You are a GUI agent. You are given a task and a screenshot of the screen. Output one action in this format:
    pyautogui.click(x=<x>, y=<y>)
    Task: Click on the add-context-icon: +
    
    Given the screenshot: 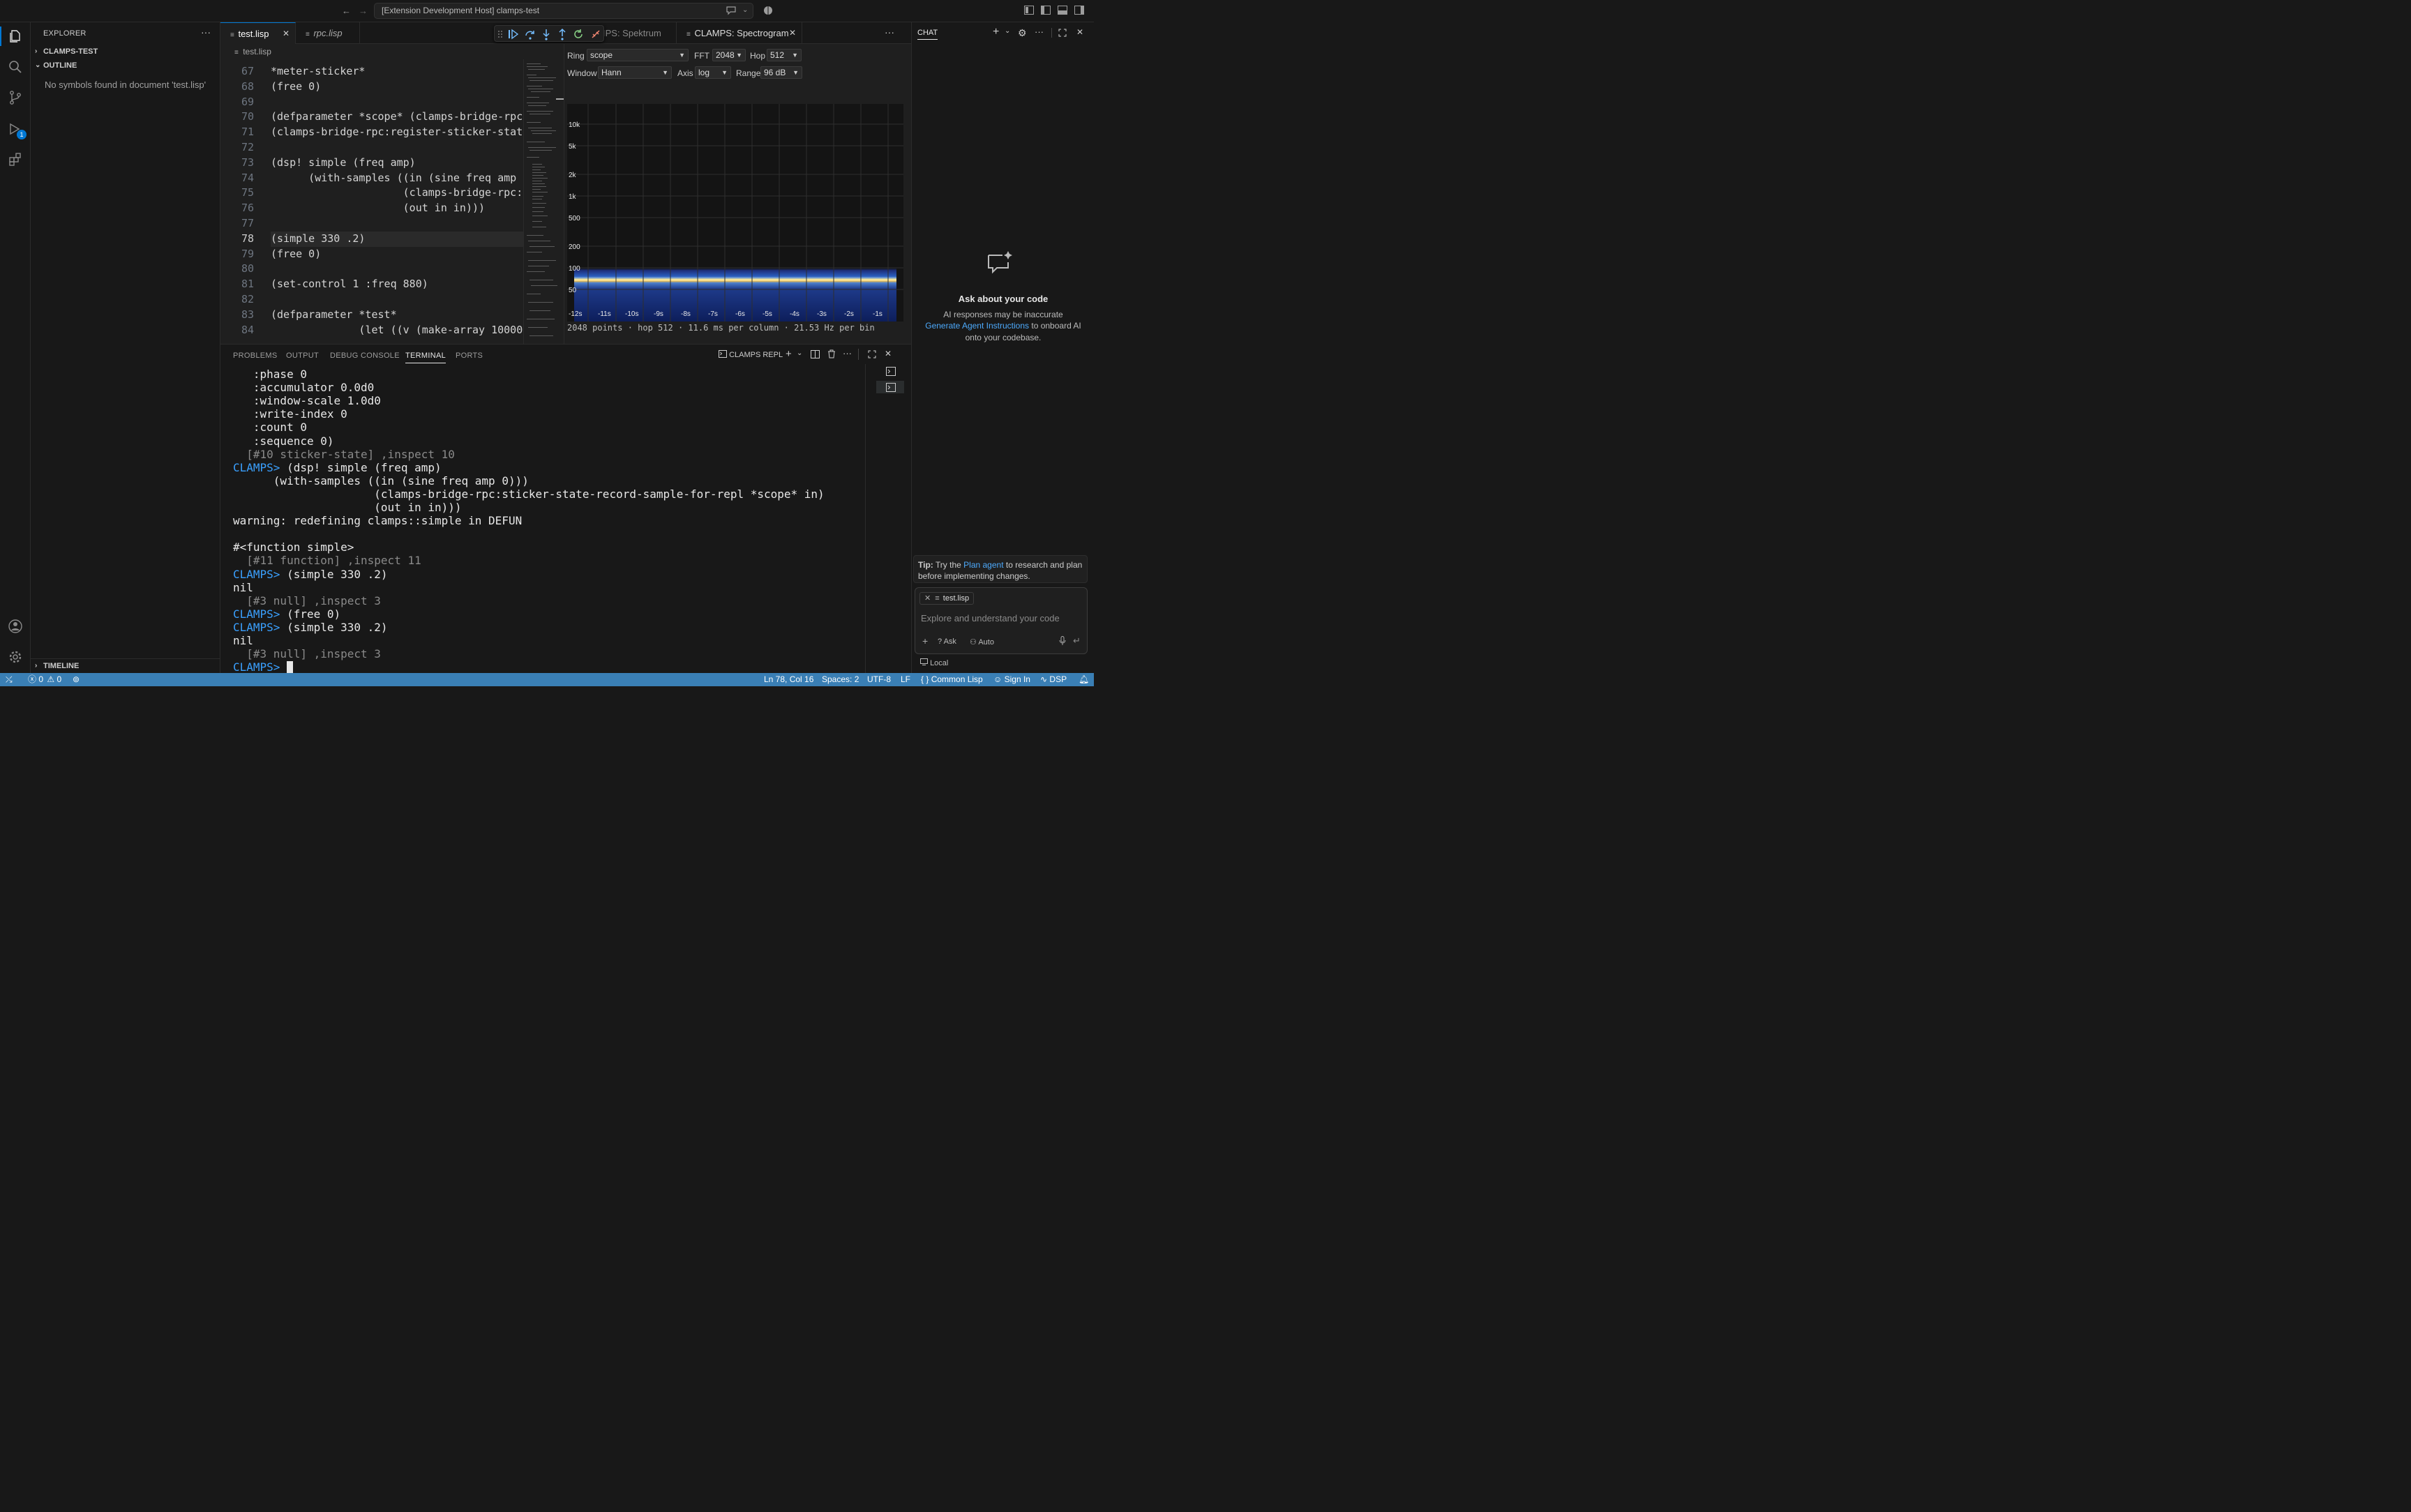 What is the action you would take?
    pyautogui.click(x=925, y=641)
    